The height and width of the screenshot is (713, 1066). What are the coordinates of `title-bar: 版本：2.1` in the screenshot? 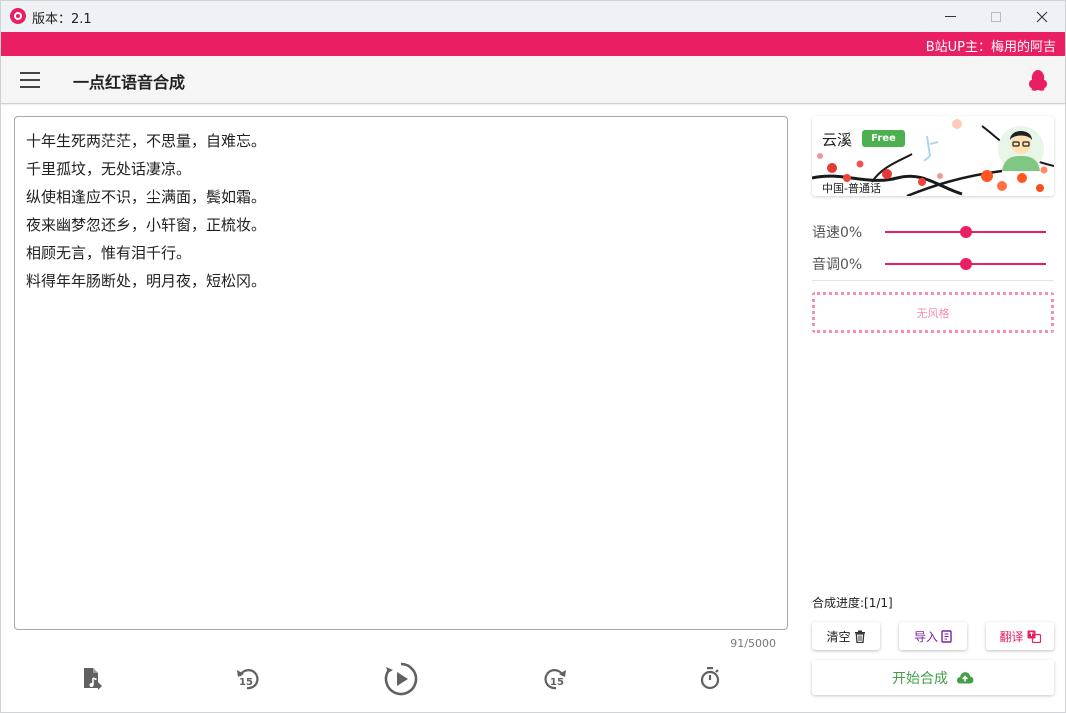 It's located at (533, 16).